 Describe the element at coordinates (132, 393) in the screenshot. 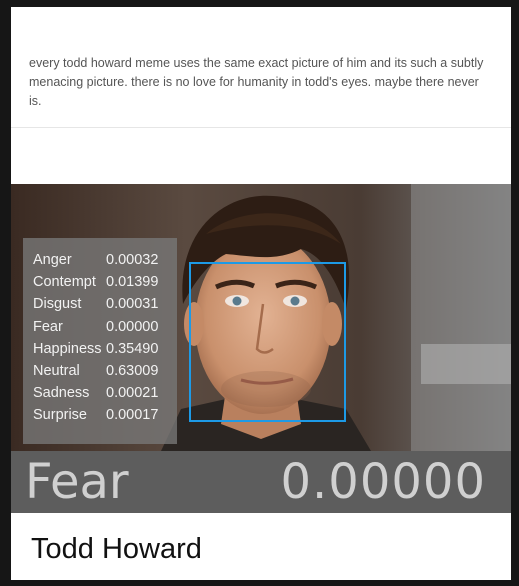

I see `emotion-value: 0.00021` at that location.